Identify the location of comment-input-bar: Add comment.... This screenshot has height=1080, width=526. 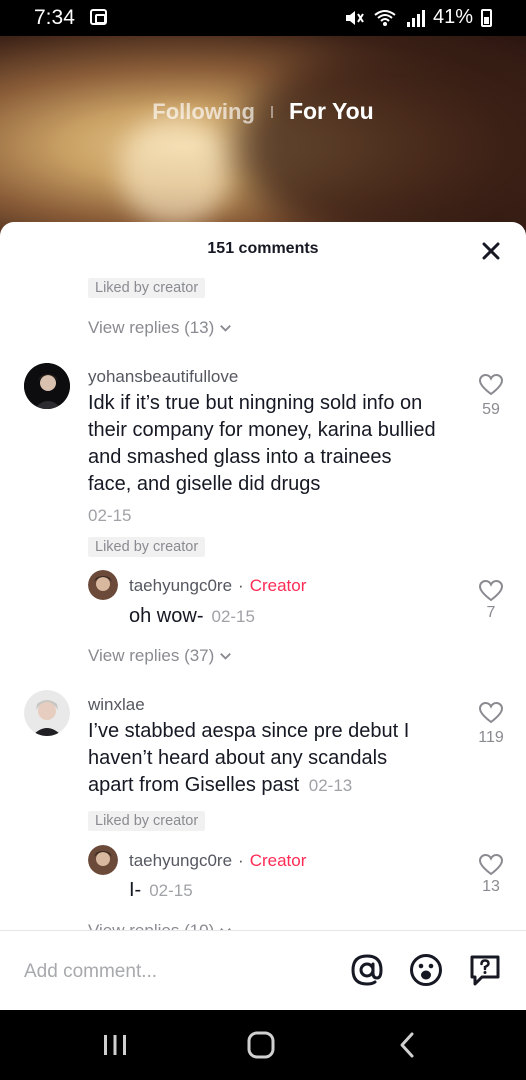
(263, 970).